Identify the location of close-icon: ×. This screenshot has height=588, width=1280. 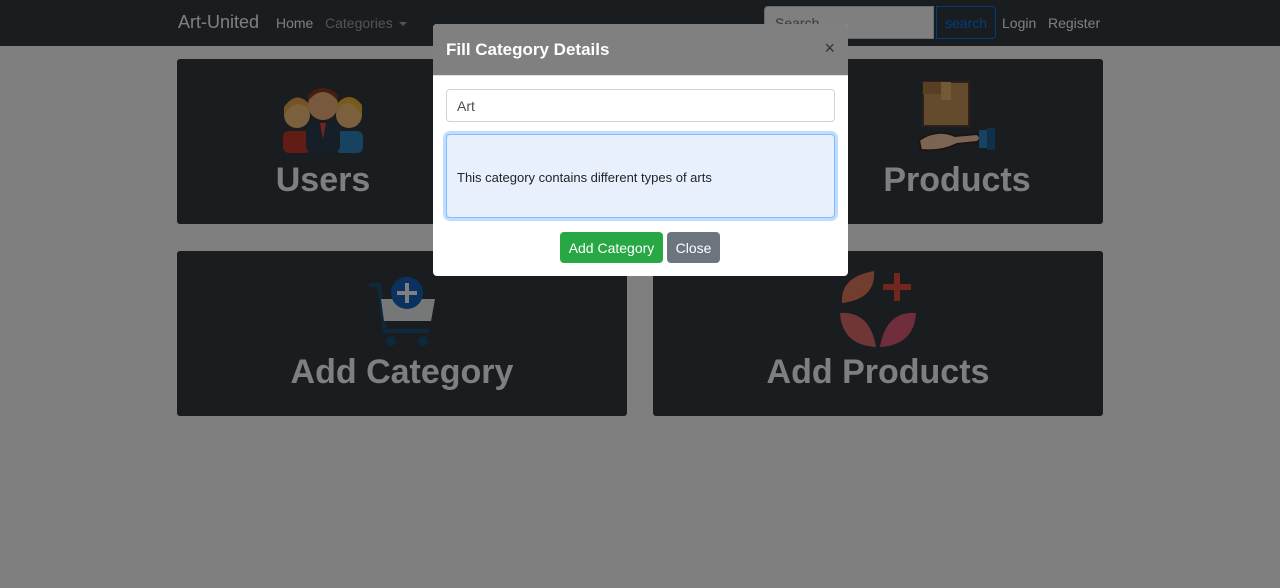
(829, 48).